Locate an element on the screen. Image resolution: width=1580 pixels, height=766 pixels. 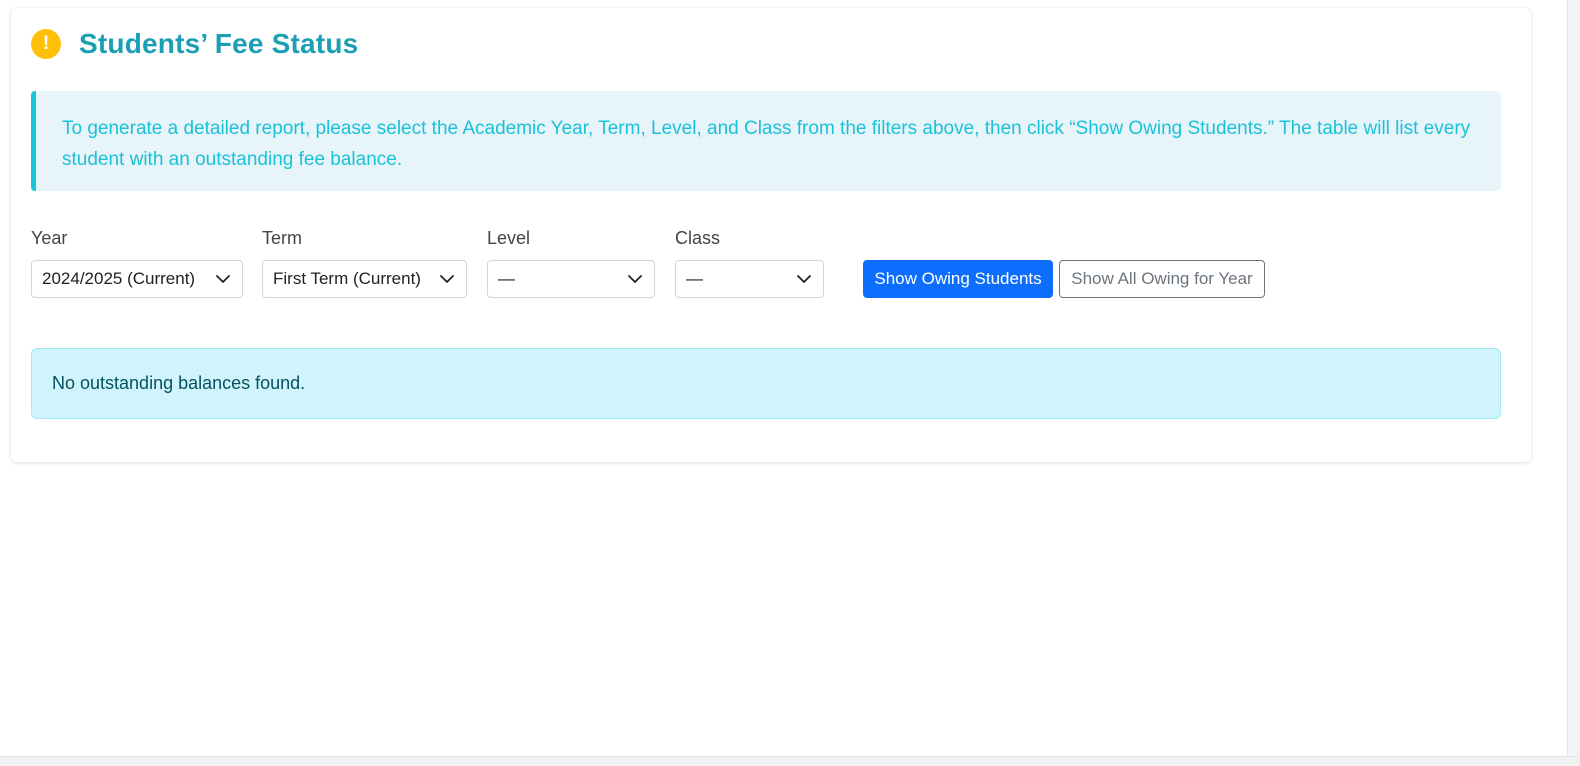
horizontal-scrollbar-track is located at coordinates (790, 761).